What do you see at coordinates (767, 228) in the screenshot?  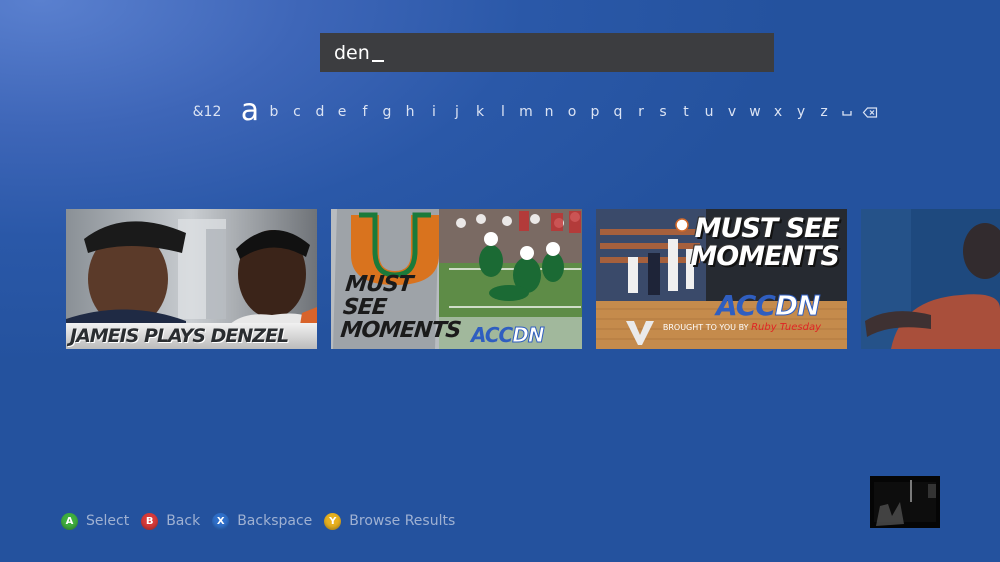 I see `caption-line: MUST SEE` at bounding box center [767, 228].